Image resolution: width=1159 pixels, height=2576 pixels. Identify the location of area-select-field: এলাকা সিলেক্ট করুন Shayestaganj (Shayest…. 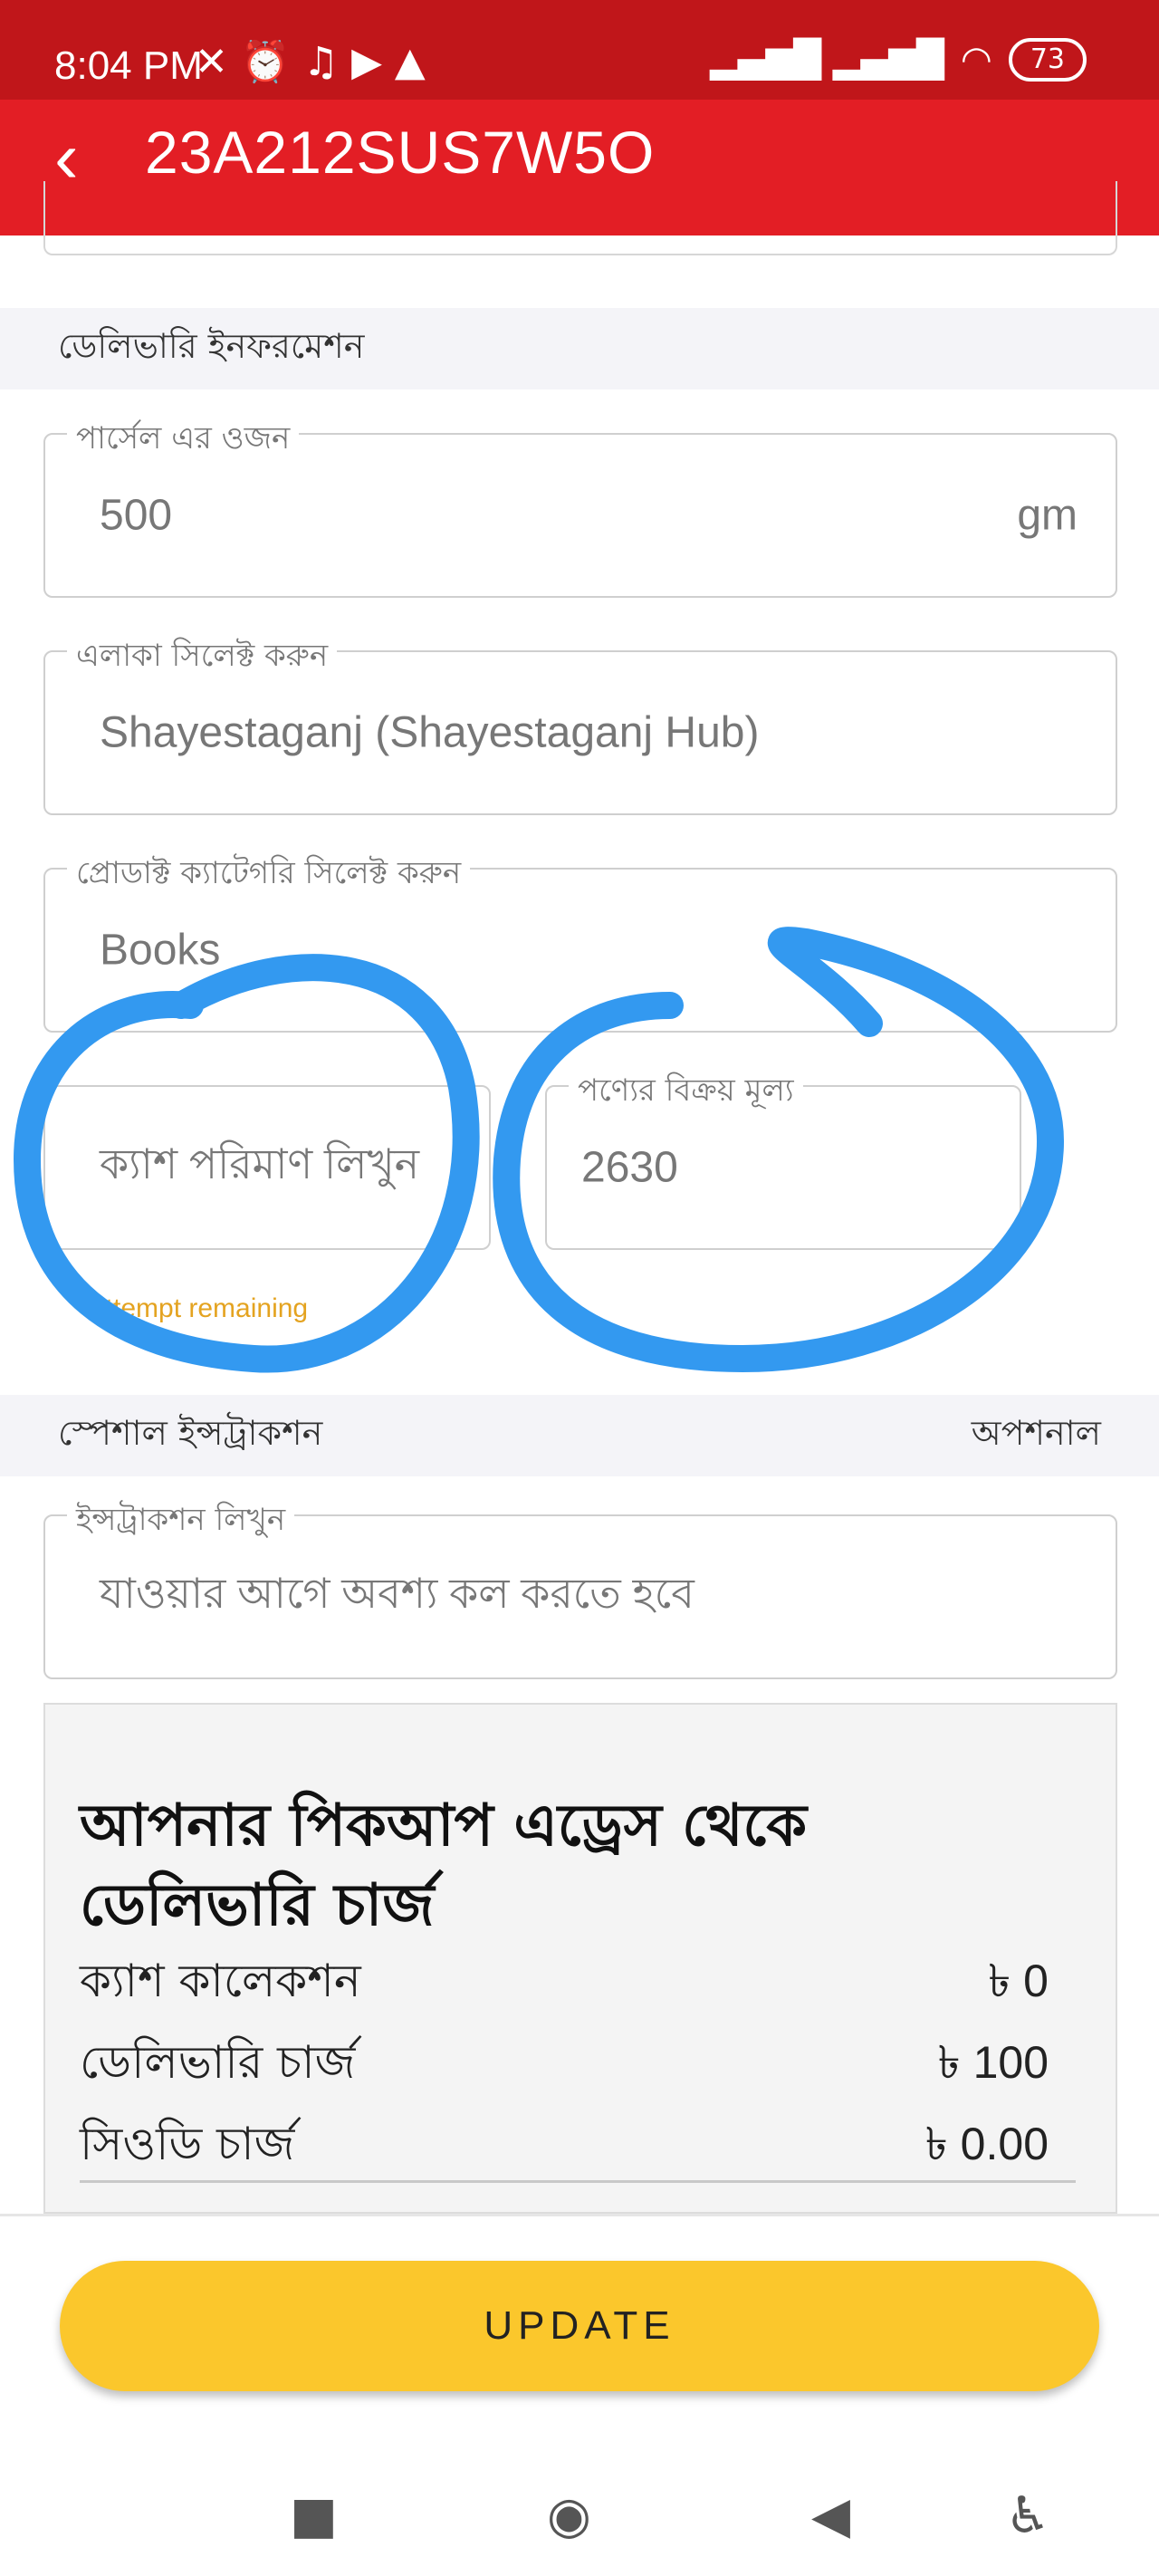
(580, 723).